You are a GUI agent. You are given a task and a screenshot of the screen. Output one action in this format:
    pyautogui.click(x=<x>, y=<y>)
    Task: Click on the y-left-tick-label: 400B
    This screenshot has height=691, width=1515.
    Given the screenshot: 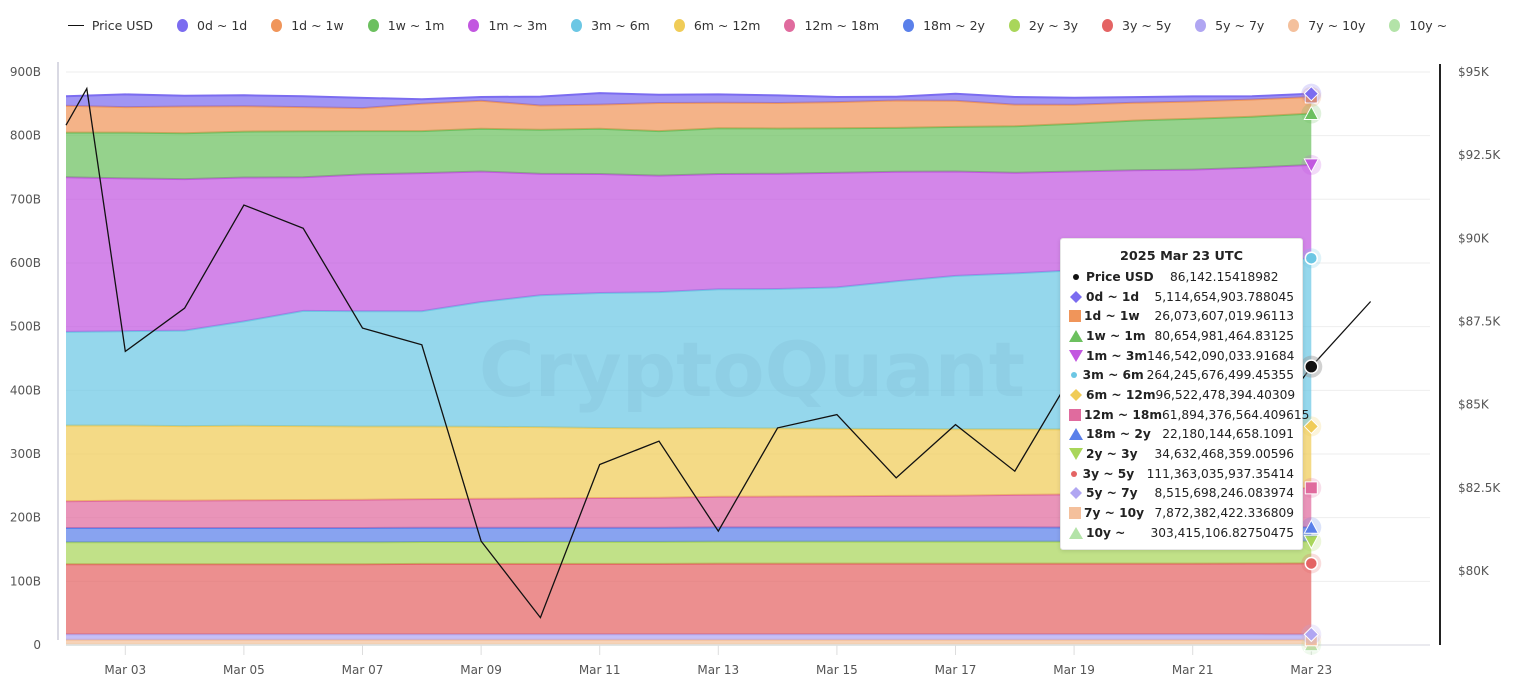 What is the action you would take?
    pyautogui.click(x=25, y=390)
    